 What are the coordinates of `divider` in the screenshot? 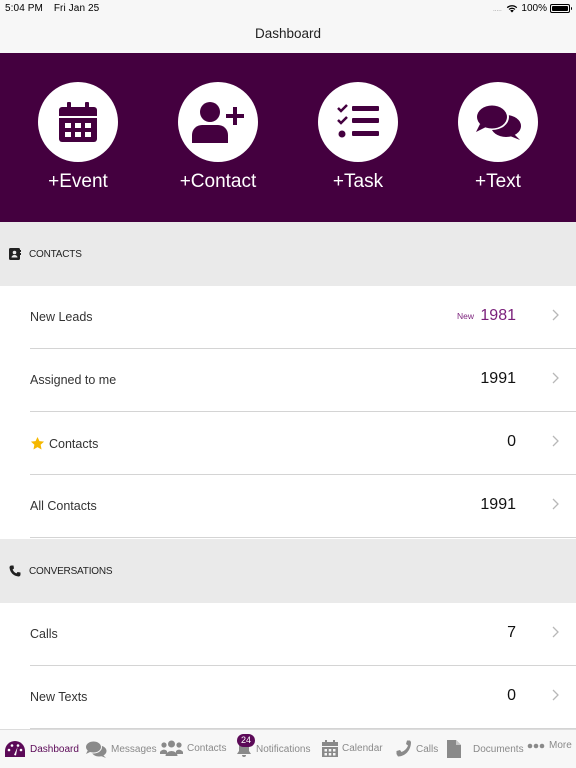 It's located at (303, 537).